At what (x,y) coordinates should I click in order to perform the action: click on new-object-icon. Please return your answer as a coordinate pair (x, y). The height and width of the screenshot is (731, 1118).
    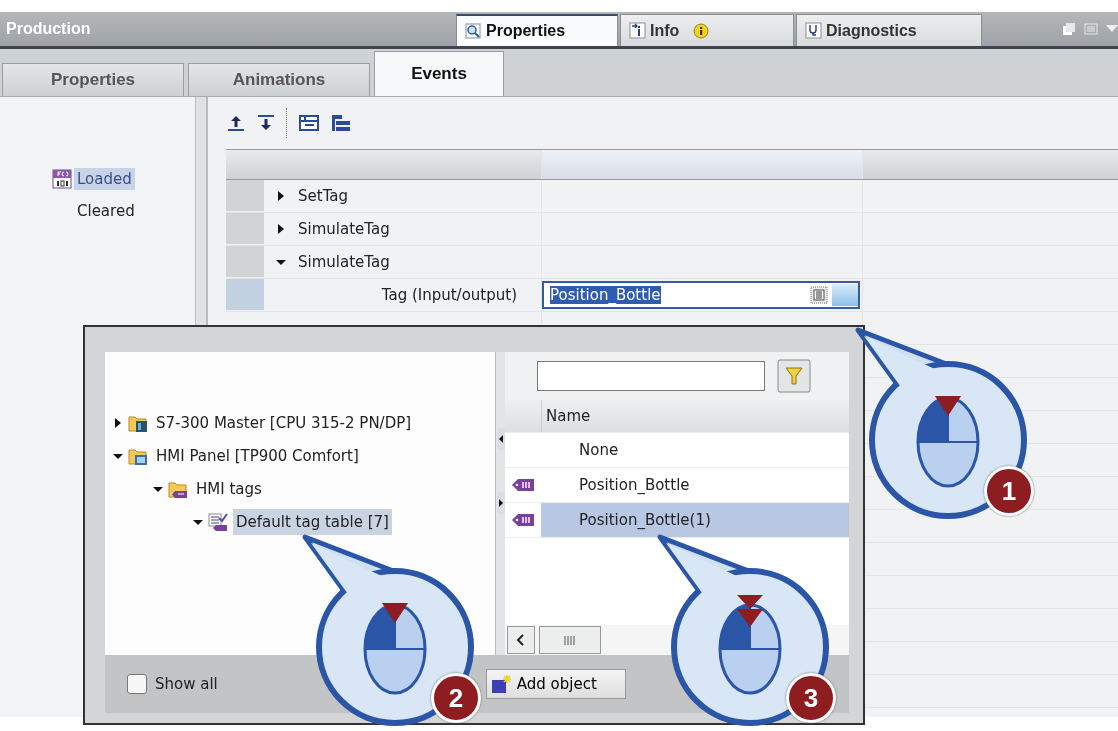
    Looking at the image, I should click on (501, 684).